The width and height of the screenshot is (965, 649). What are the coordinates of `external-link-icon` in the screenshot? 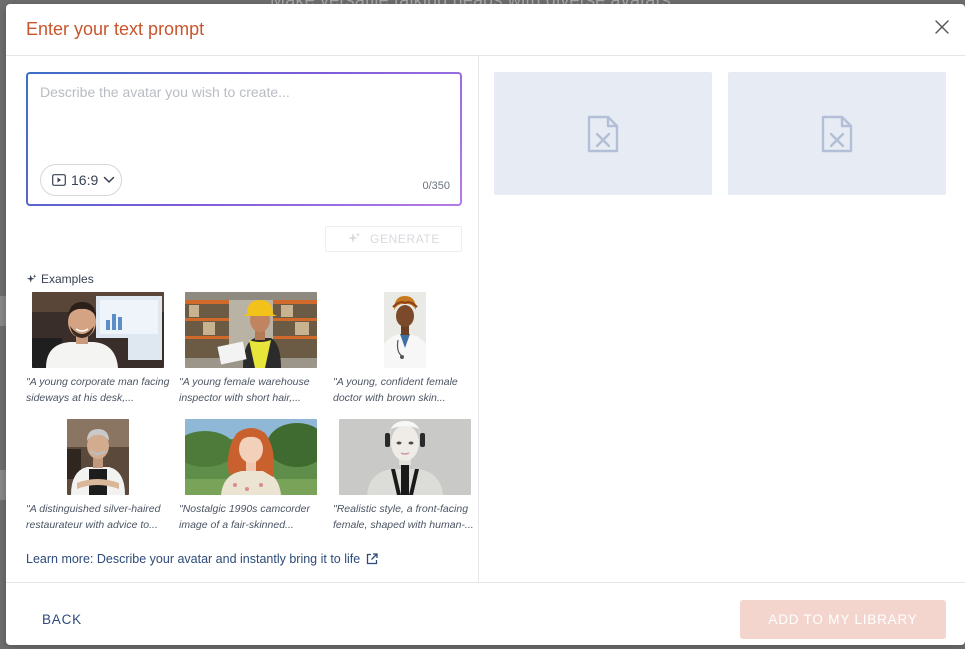 It's located at (372, 559).